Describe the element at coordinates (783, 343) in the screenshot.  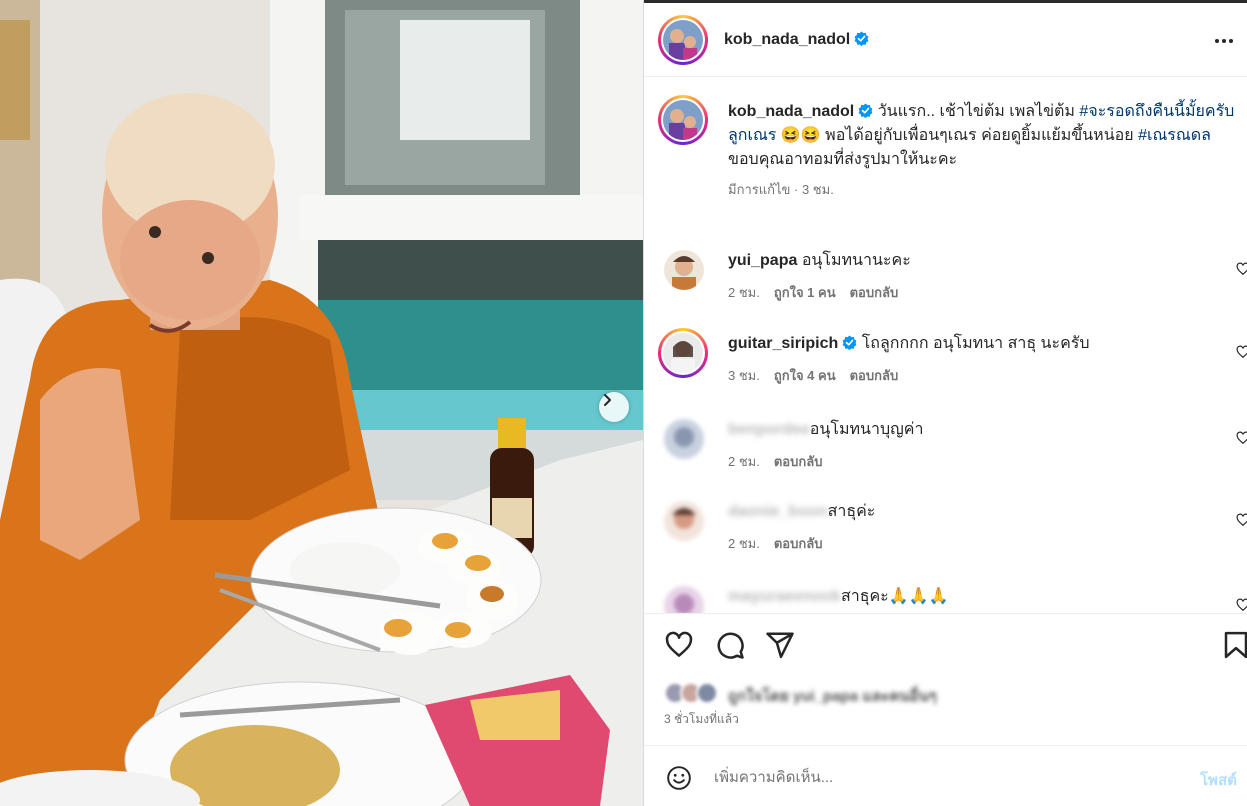
I see `comment-username: guitar_siripich` at that location.